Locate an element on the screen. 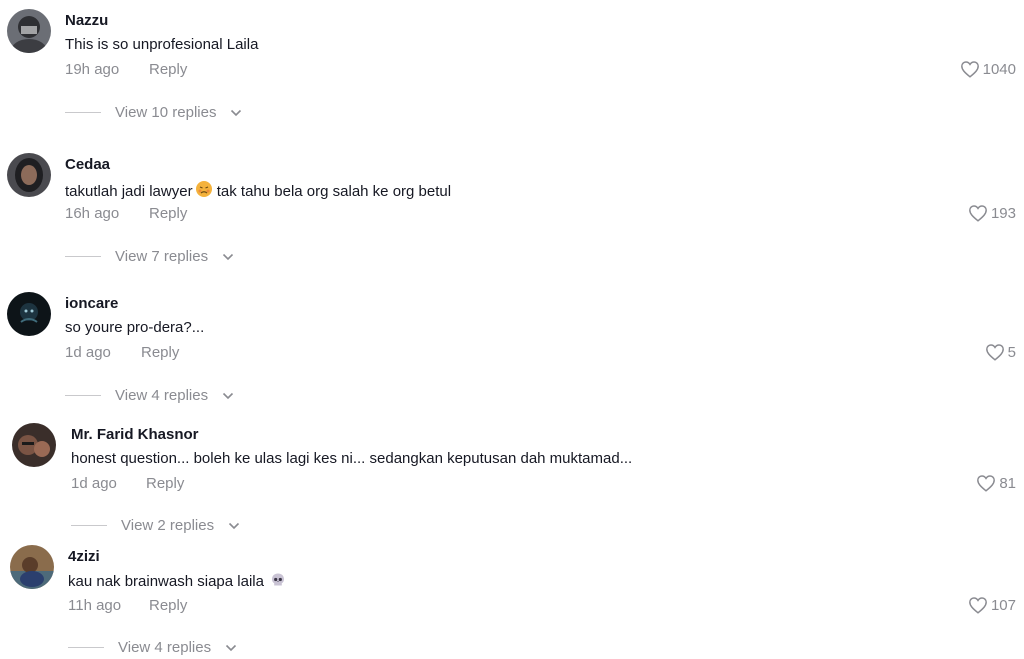 The image size is (1024, 659). like-button: 1040 is located at coordinates (988, 69).